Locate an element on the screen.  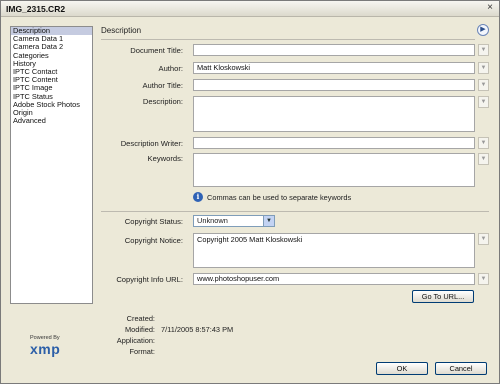
author-title-dropdown: ▼ is located at coordinates (483, 85).